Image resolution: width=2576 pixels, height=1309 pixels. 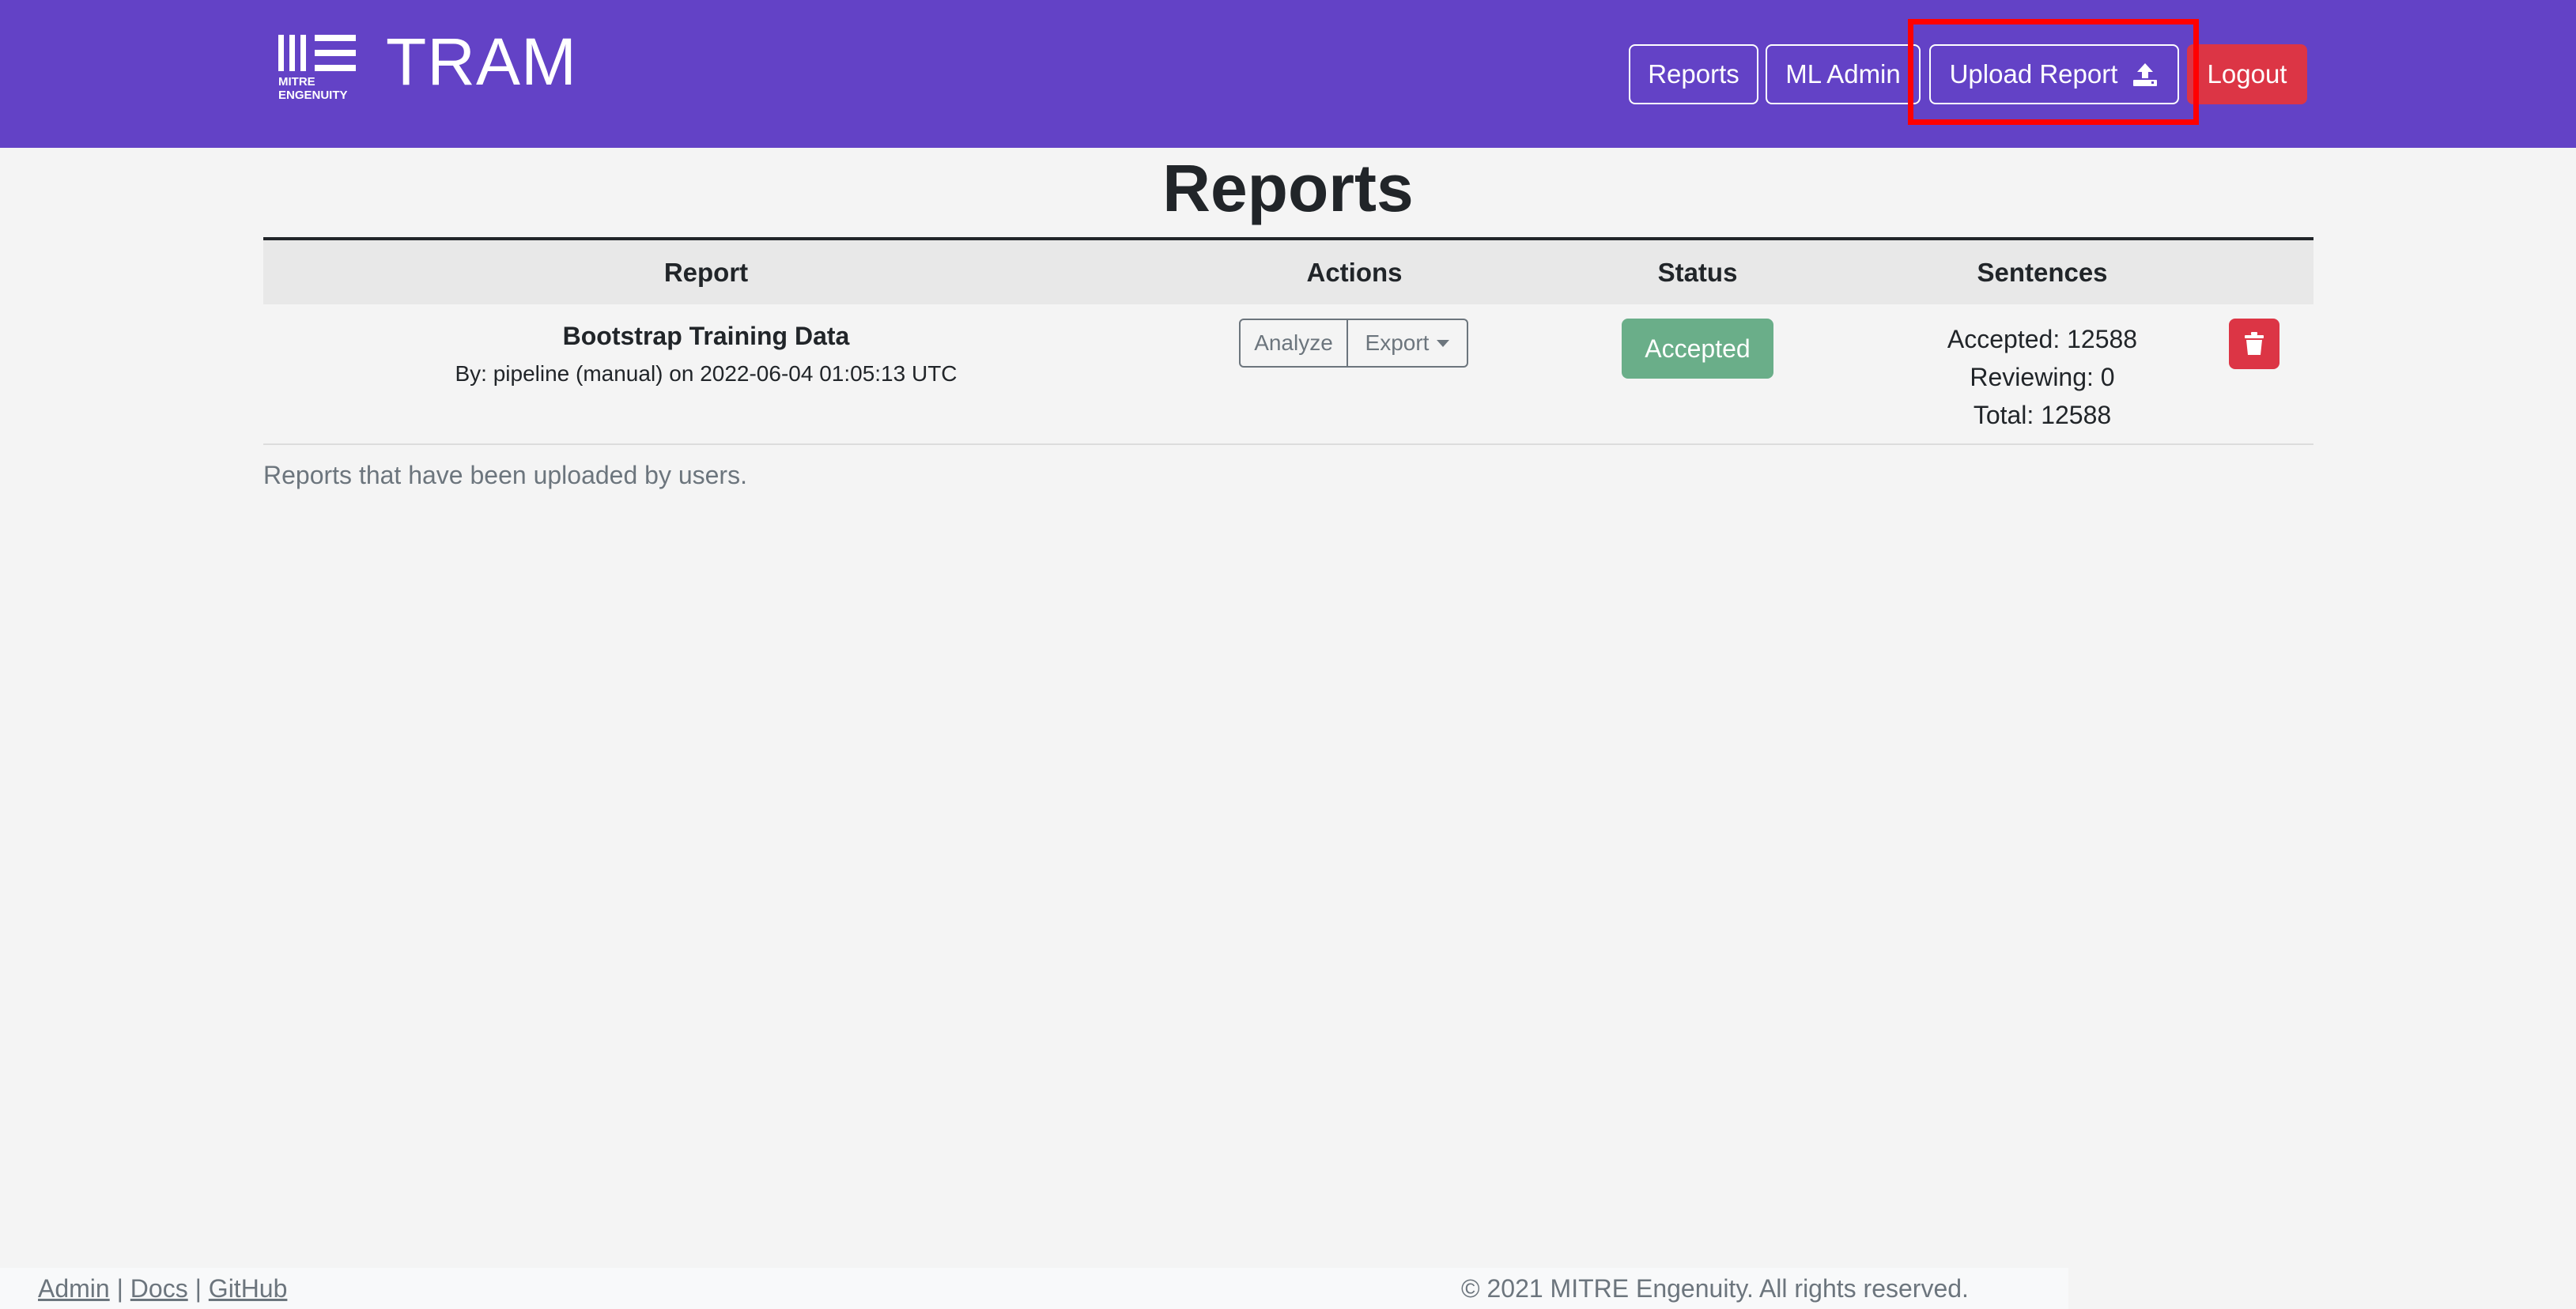 I want to click on footer-admin-link: Admin, so click(x=74, y=1288).